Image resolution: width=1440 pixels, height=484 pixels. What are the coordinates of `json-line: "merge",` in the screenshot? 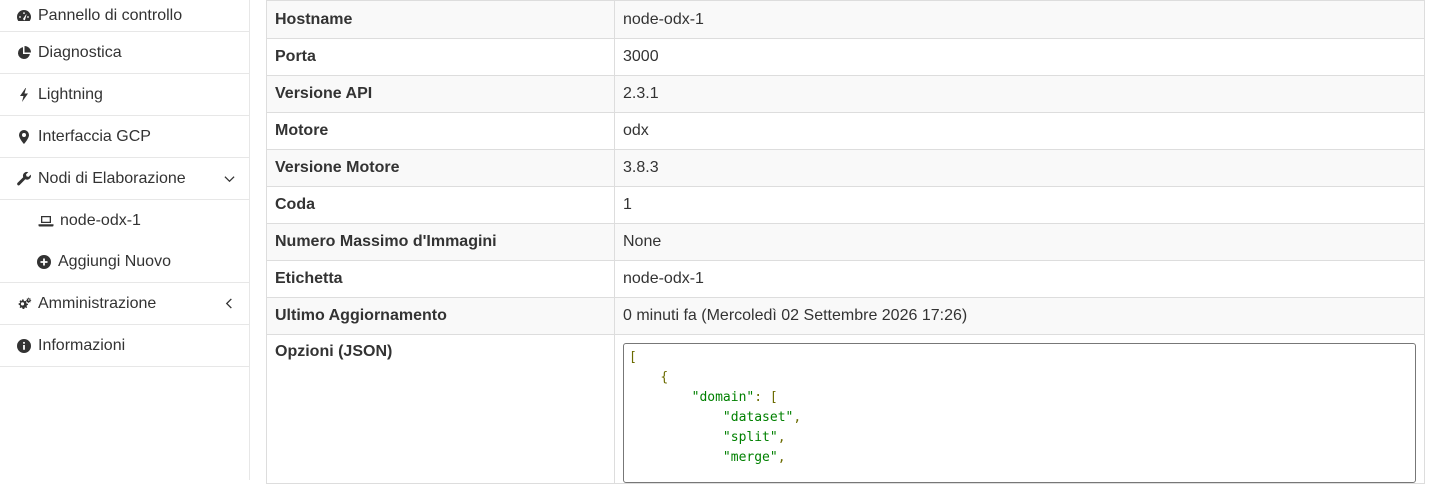 It's located at (754, 457).